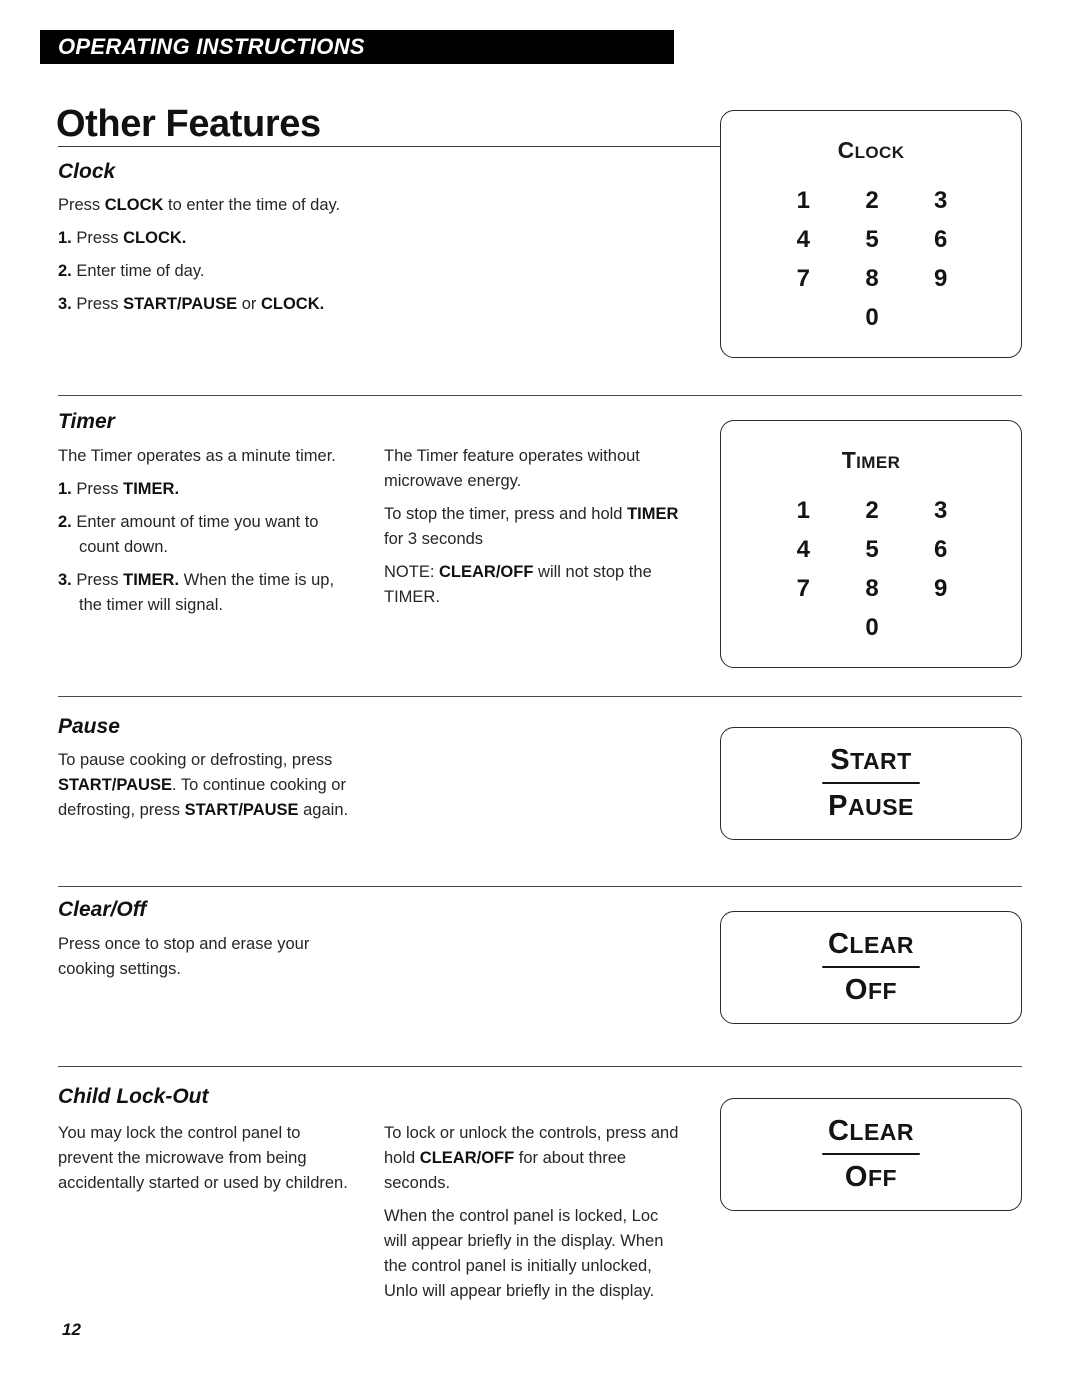  I want to click on clock-keypad-panel: CLOCK 1 2 3 4 5 6 7 8 9 0, so click(871, 234).